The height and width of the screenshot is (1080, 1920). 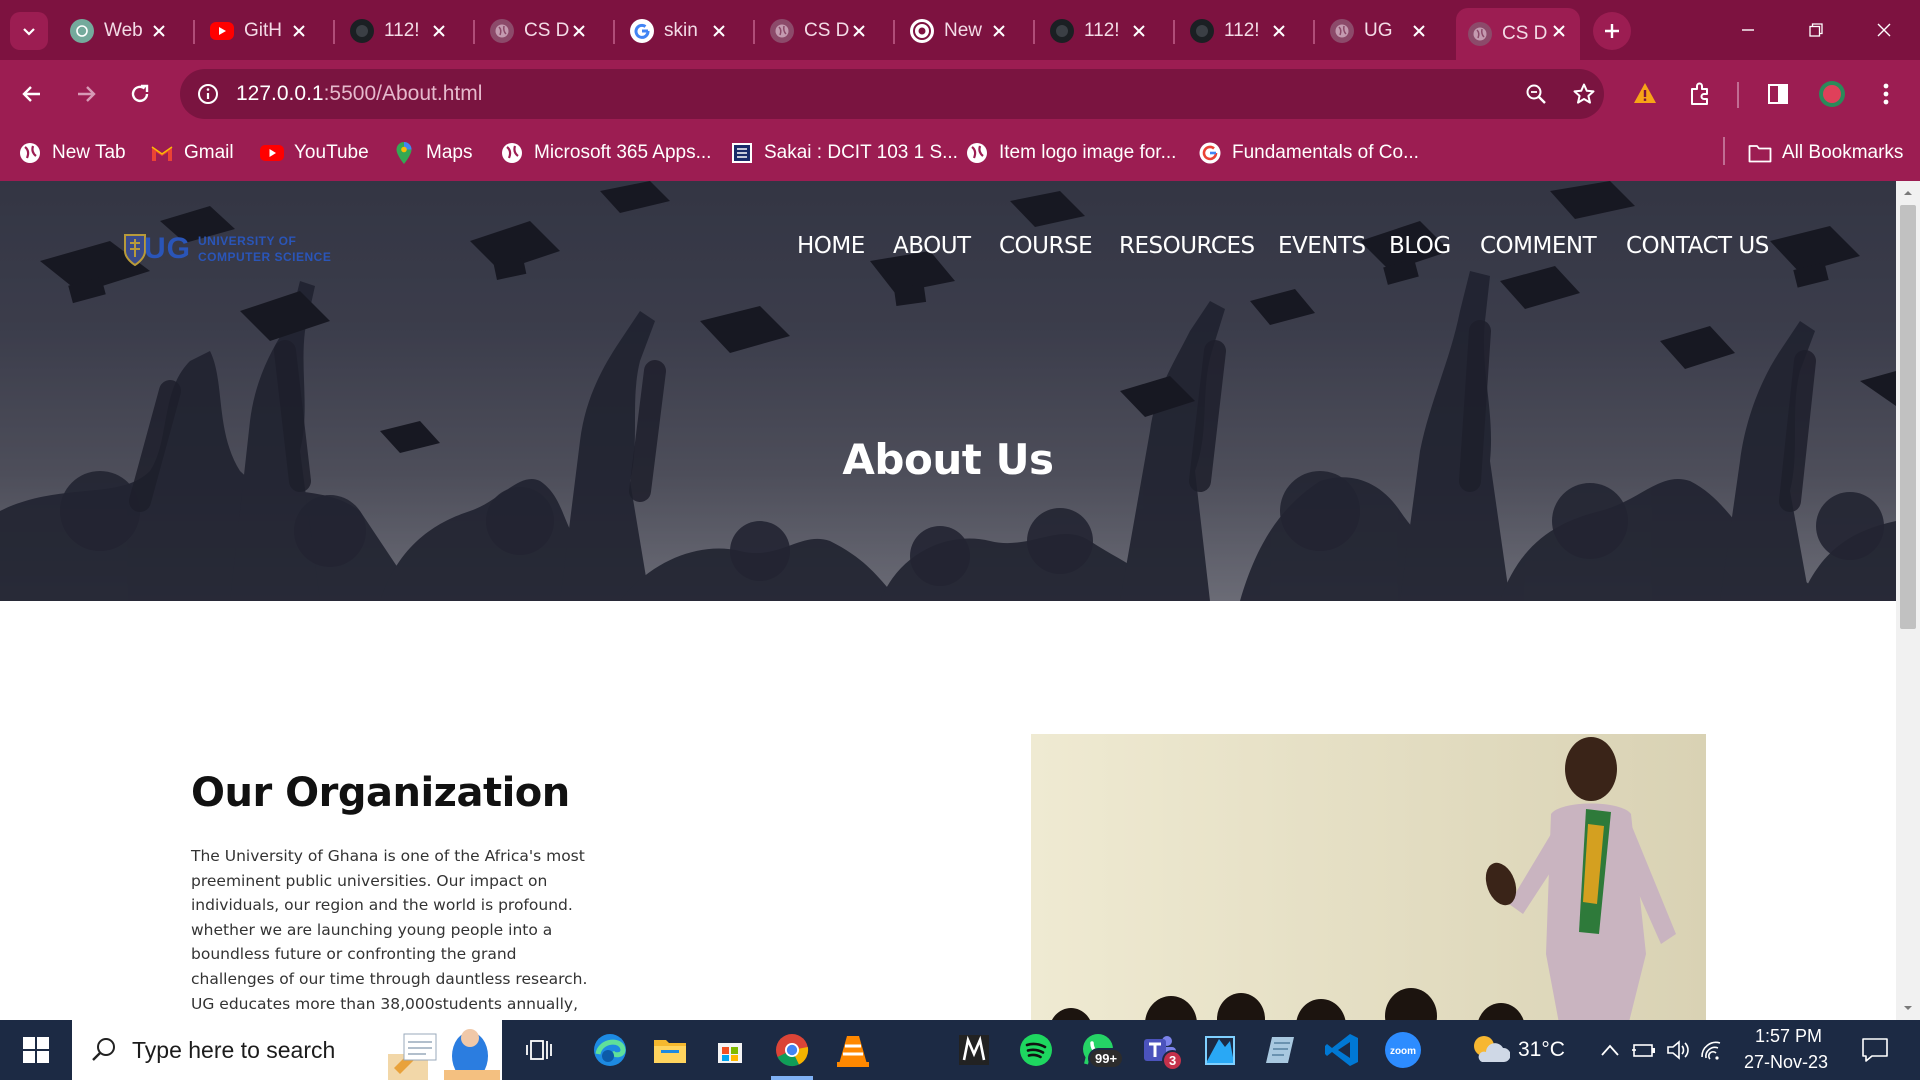 What do you see at coordinates (362, 31) in the screenshot?
I see `github-icon` at bounding box center [362, 31].